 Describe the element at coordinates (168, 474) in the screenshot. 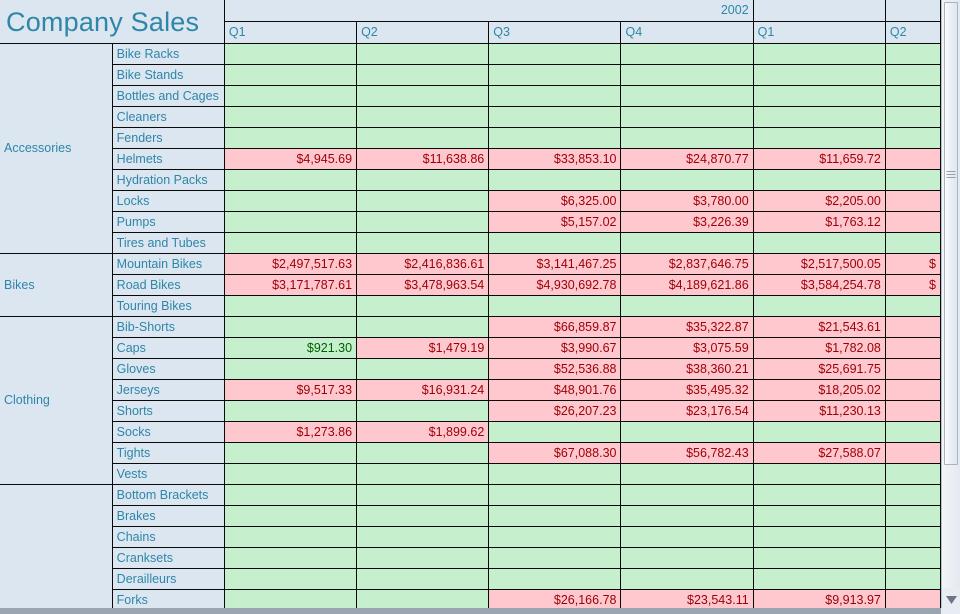

I see `product-label: Vests` at that location.